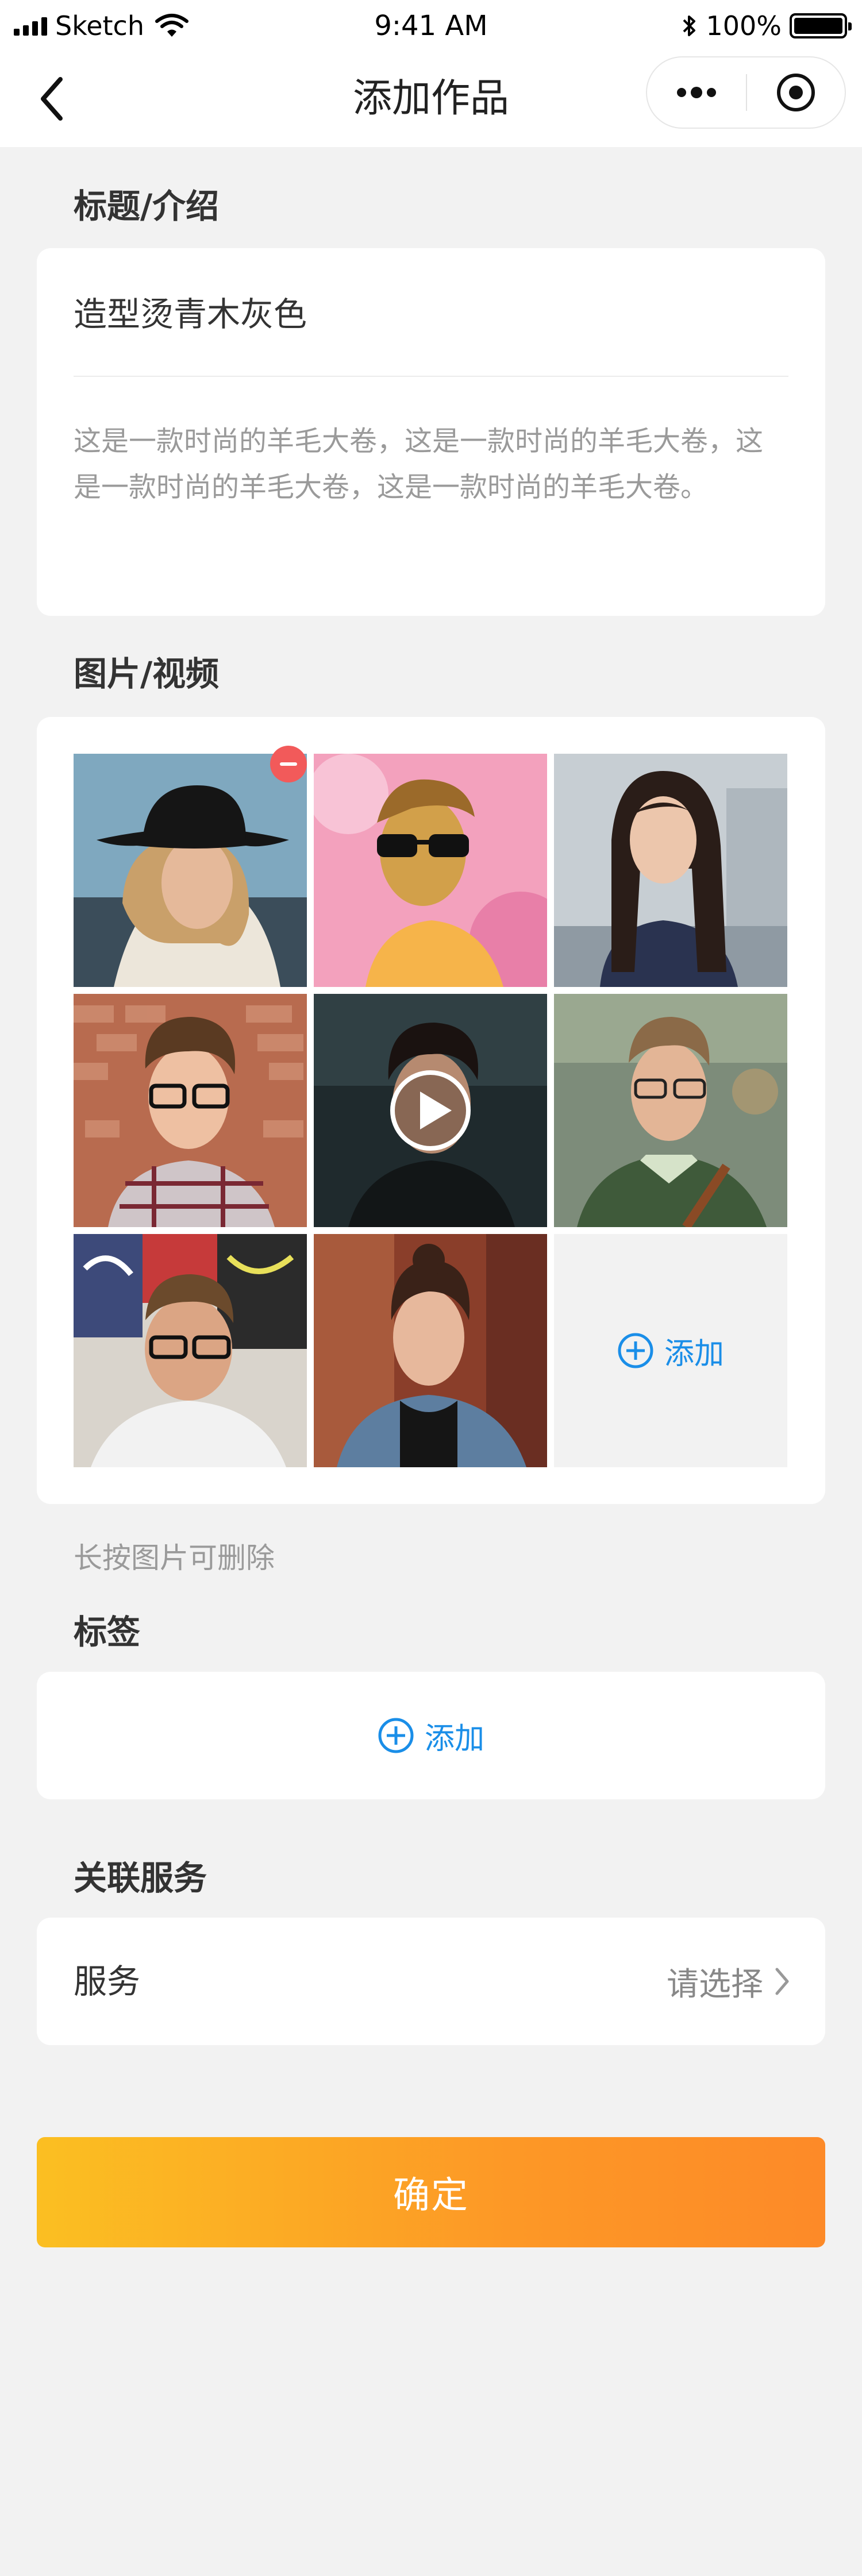 The image size is (862, 2576). I want to click on section-label-title-intro: 标题/介绍, so click(147, 207).